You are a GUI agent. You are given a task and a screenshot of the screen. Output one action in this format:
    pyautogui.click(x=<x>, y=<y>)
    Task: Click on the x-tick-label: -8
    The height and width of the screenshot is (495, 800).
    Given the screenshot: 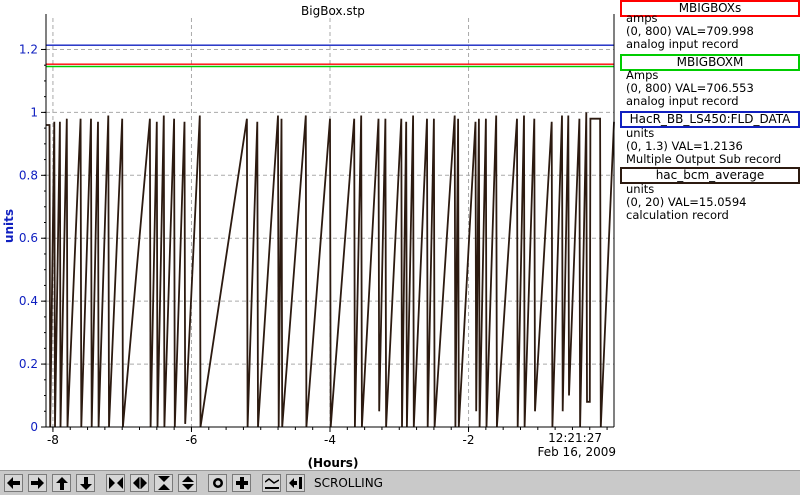 What is the action you would take?
    pyautogui.click(x=53, y=440)
    